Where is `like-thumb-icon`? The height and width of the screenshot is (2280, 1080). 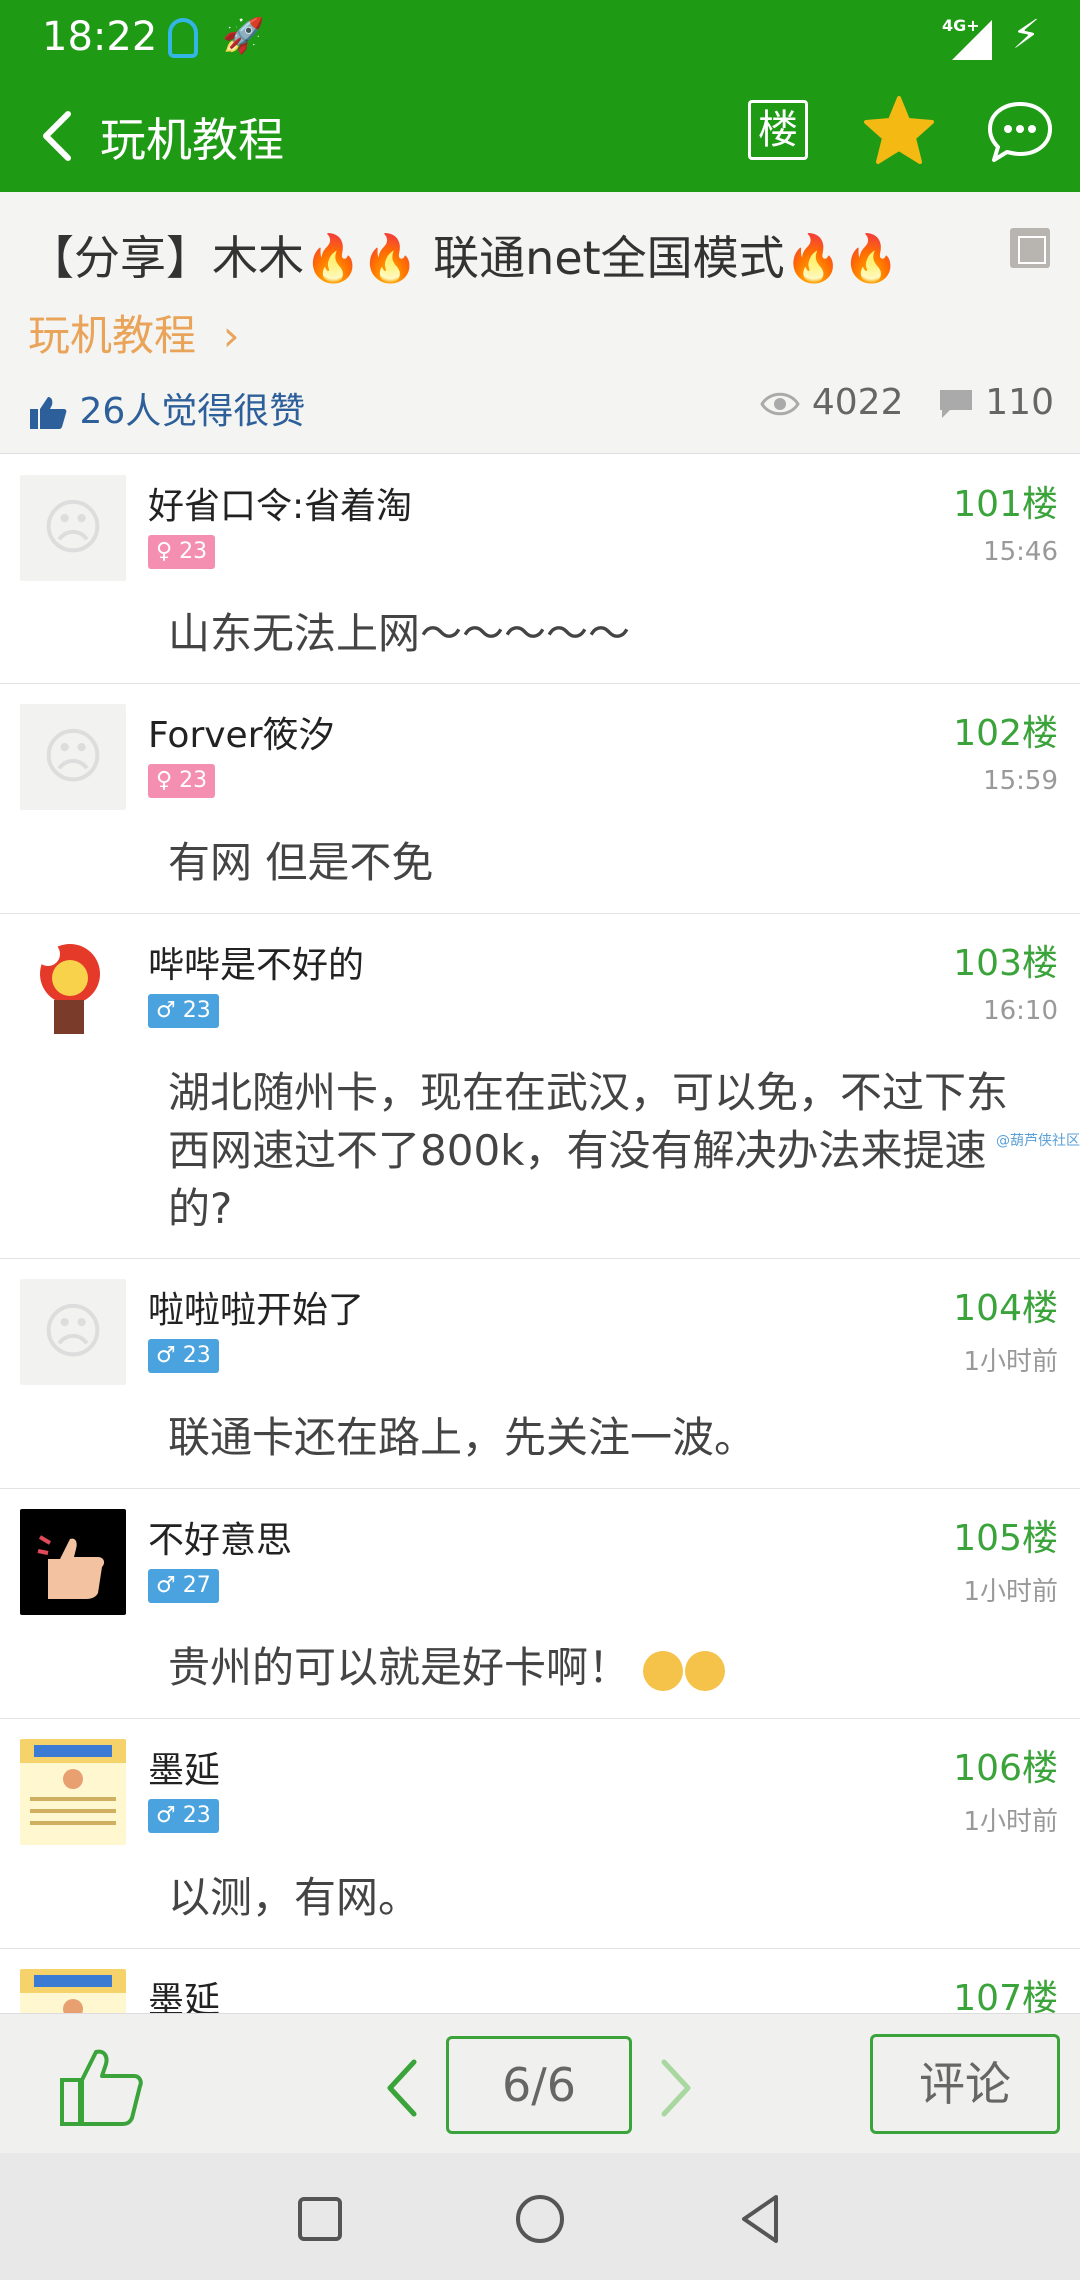
like-thumb-icon is located at coordinates (101, 2085).